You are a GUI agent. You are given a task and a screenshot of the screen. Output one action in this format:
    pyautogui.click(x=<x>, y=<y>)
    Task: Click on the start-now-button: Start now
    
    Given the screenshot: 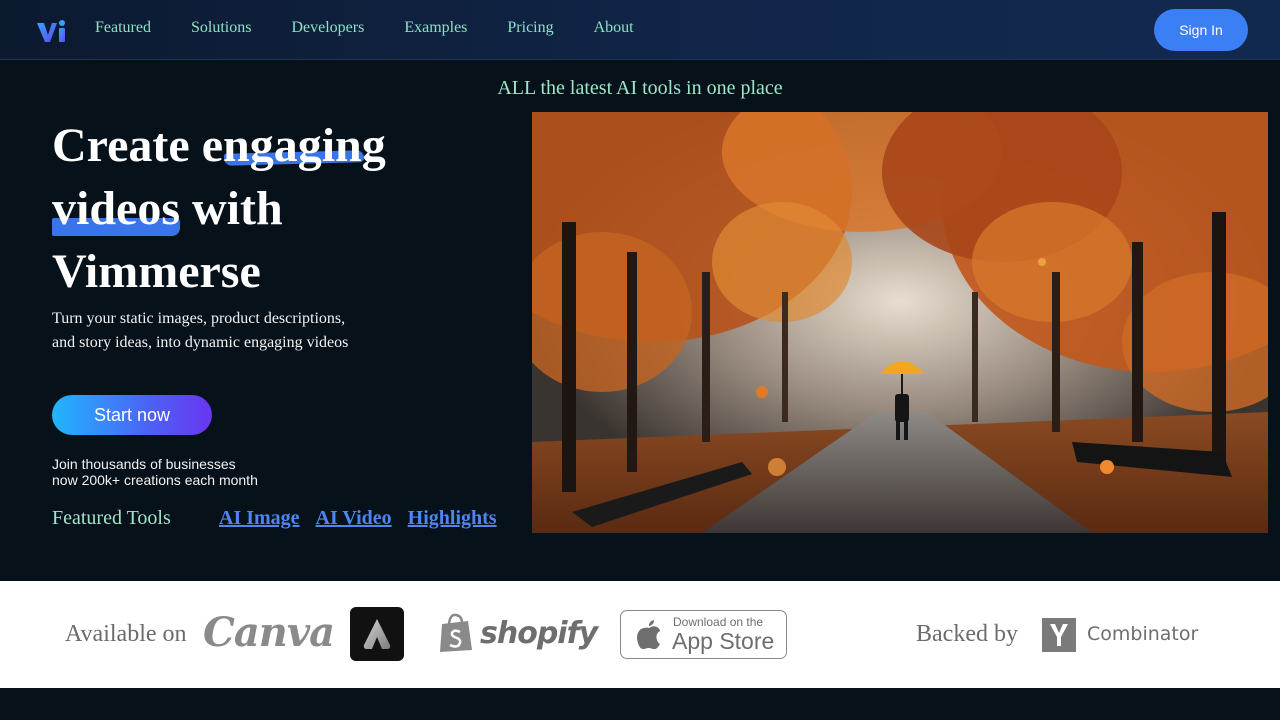 What is the action you would take?
    pyautogui.click(x=132, y=415)
    